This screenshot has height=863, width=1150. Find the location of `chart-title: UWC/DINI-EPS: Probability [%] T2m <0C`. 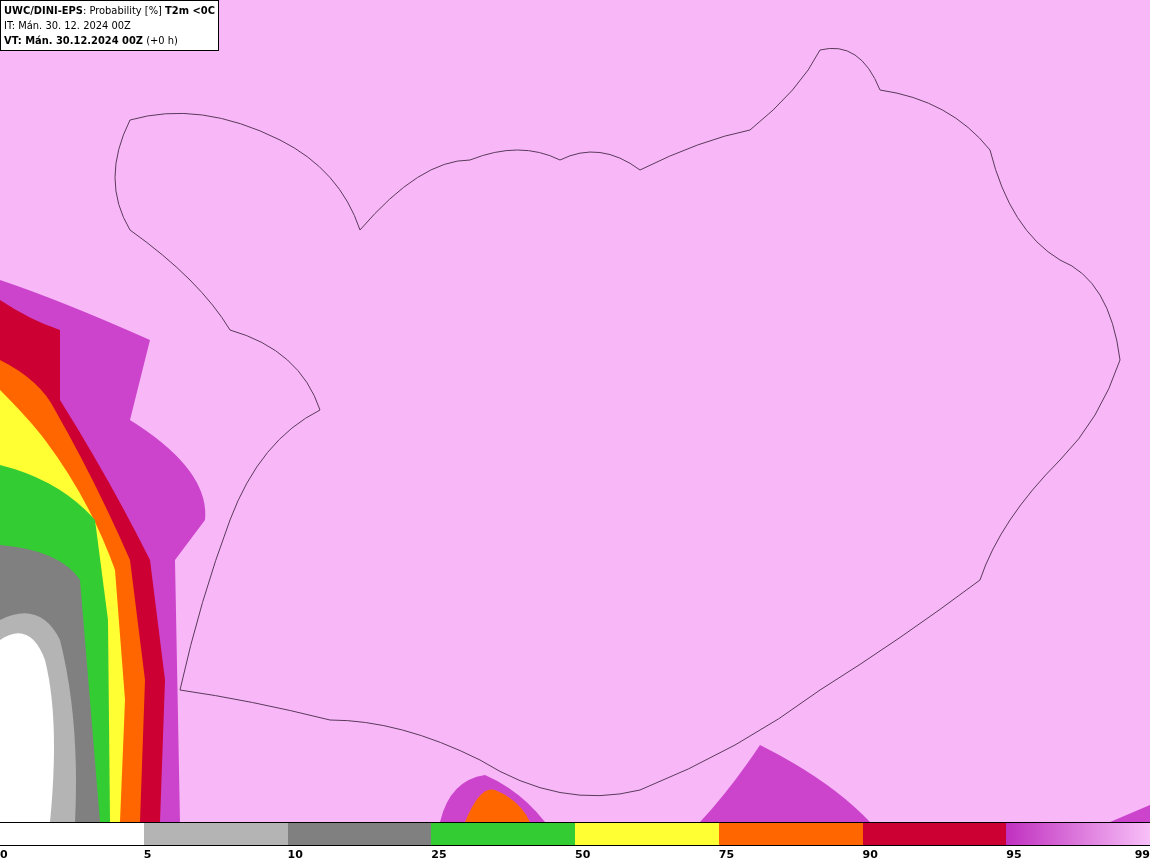

chart-title: UWC/DINI-EPS: Probability [%] T2m <0C is located at coordinates (109, 10).